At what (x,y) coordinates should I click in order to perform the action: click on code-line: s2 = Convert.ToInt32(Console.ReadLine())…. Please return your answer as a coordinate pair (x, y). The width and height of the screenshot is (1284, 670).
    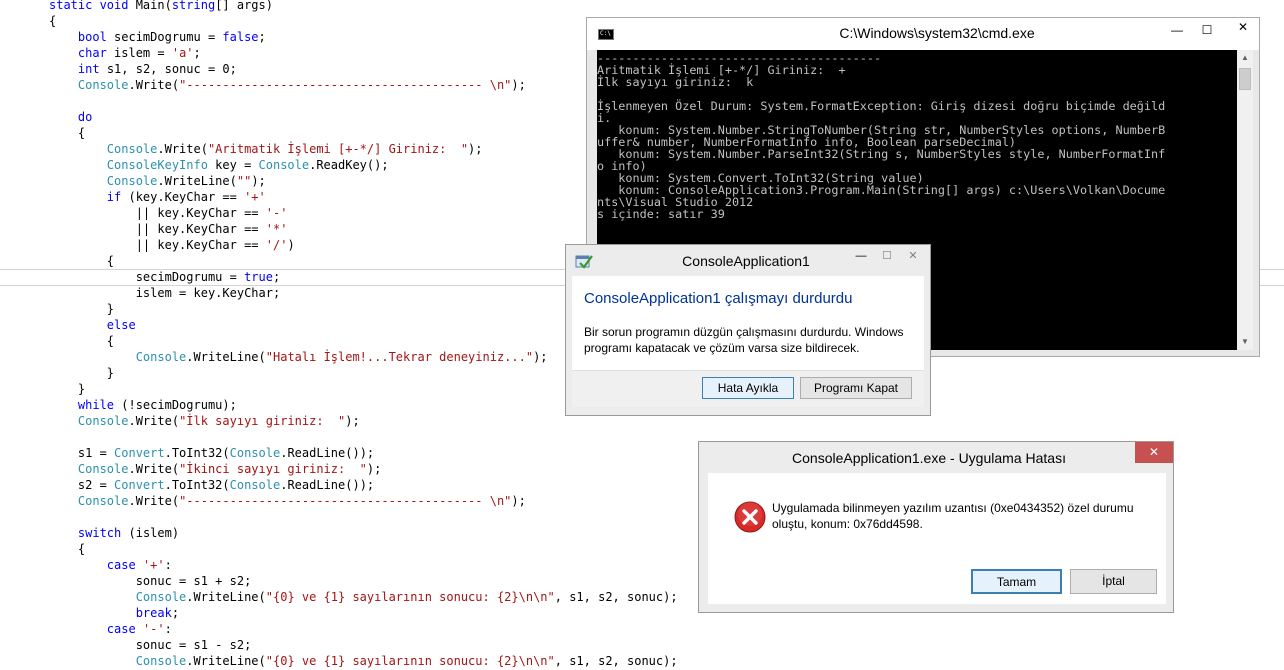
    Looking at the image, I should click on (211, 485).